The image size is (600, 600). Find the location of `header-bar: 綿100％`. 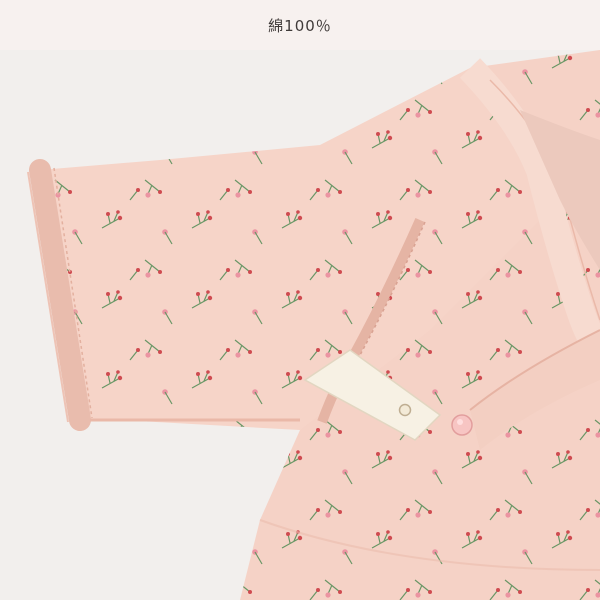

header-bar: 綿100％ is located at coordinates (300, 25).